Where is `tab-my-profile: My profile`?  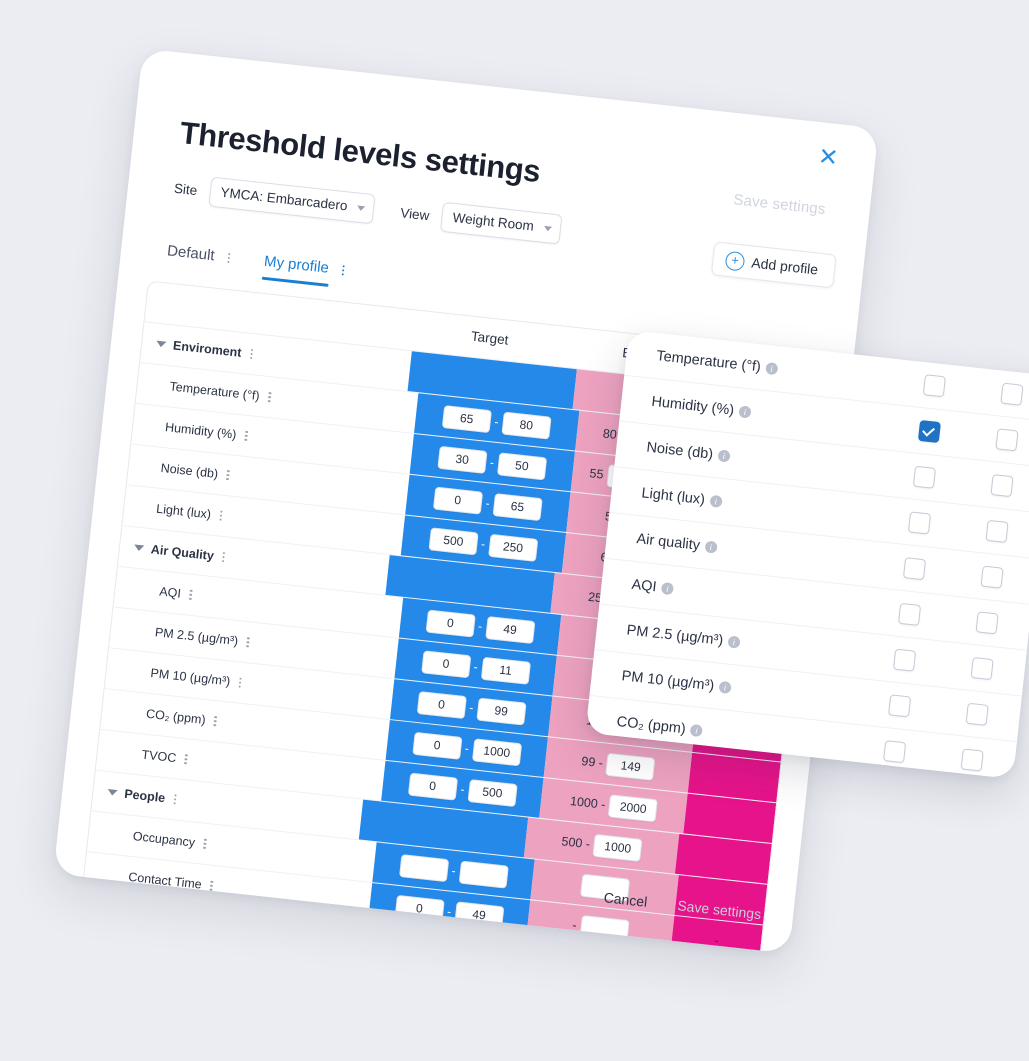 tab-my-profile: My profile is located at coordinates (306, 266).